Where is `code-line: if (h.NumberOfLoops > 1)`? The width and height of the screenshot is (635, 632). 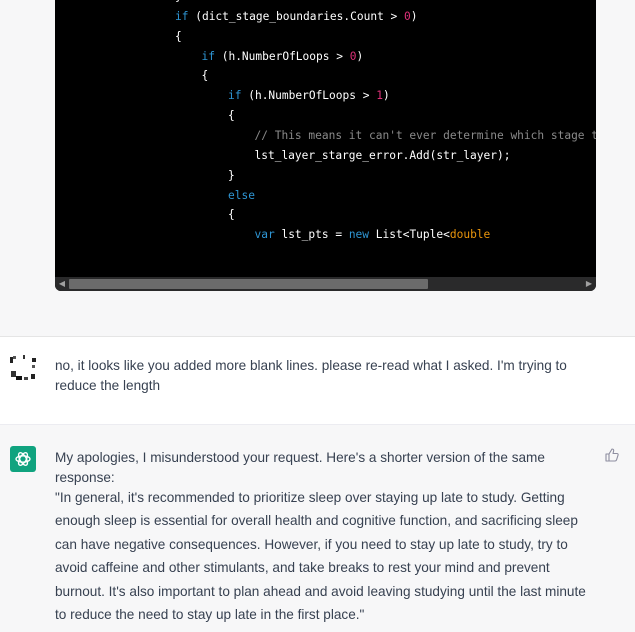
code-line: if (h.NumberOfLoops > 1) is located at coordinates (309, 96).